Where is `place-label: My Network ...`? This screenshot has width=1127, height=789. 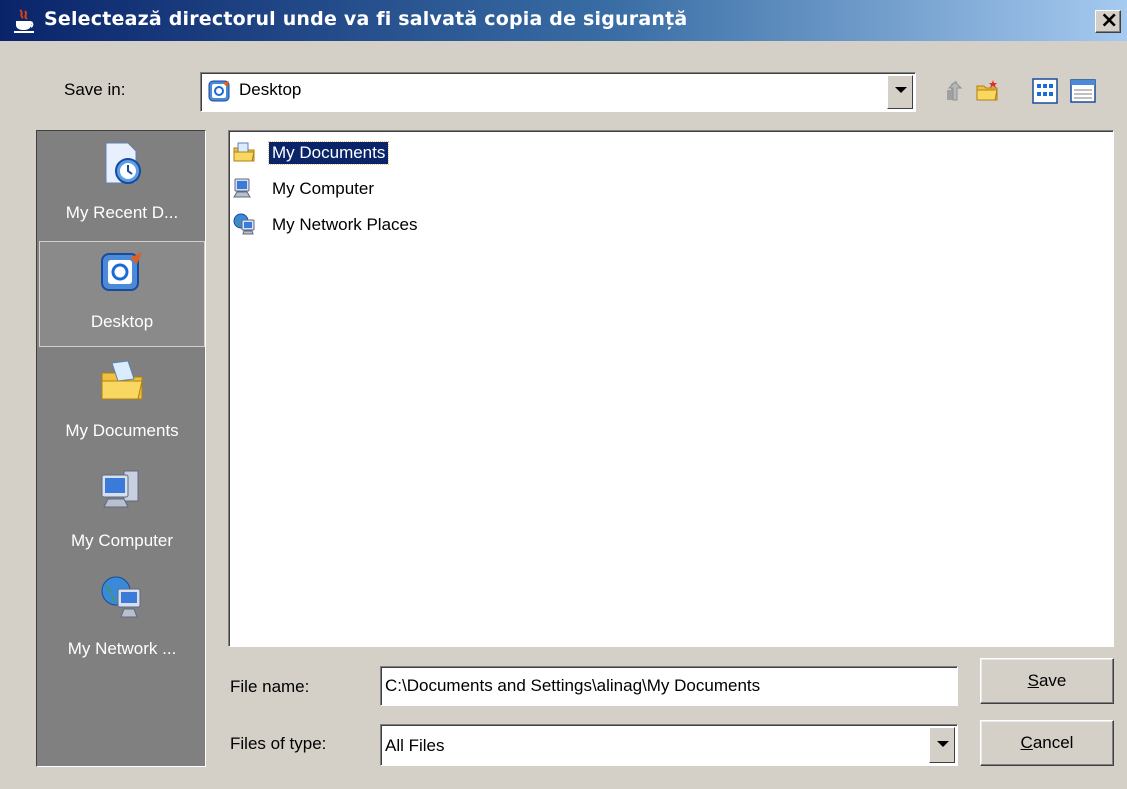
place-label: My Network ... is located at coordinates (122, 648).